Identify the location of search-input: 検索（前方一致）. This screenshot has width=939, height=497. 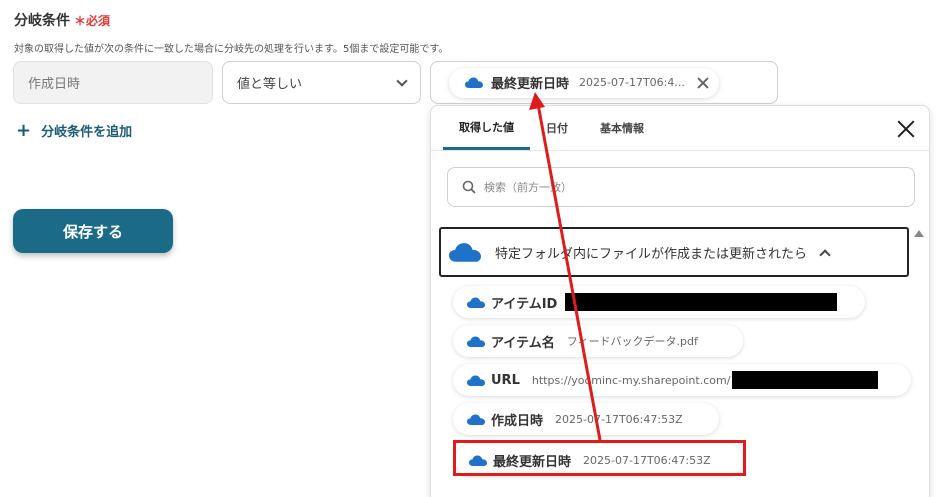
(681, 187).